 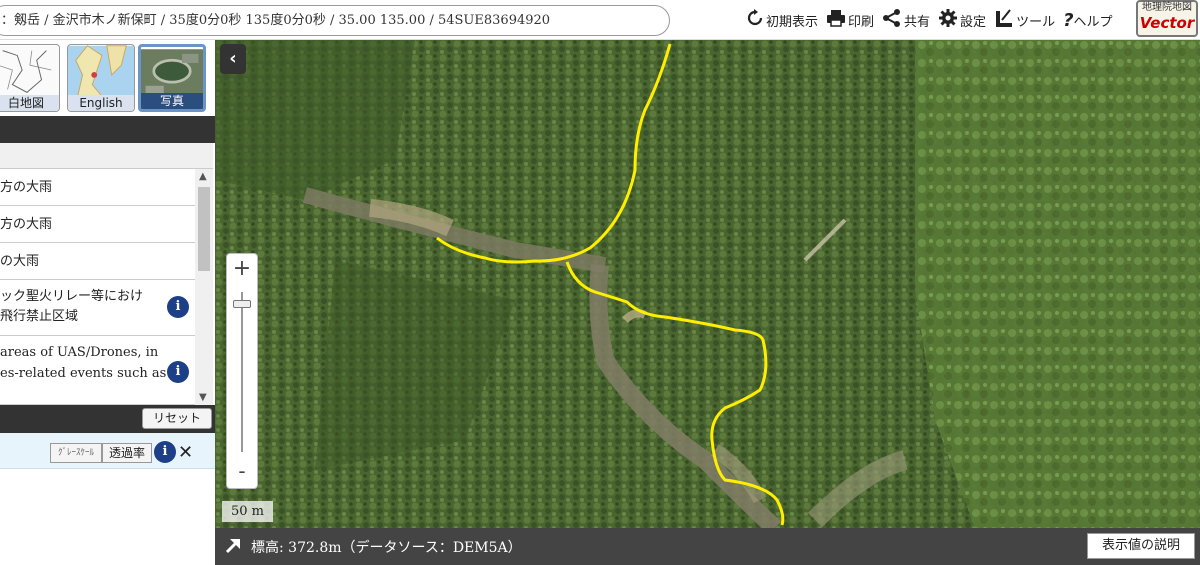 I want to click on logo-subtitle: Vector, so click(x=1167, y=23).